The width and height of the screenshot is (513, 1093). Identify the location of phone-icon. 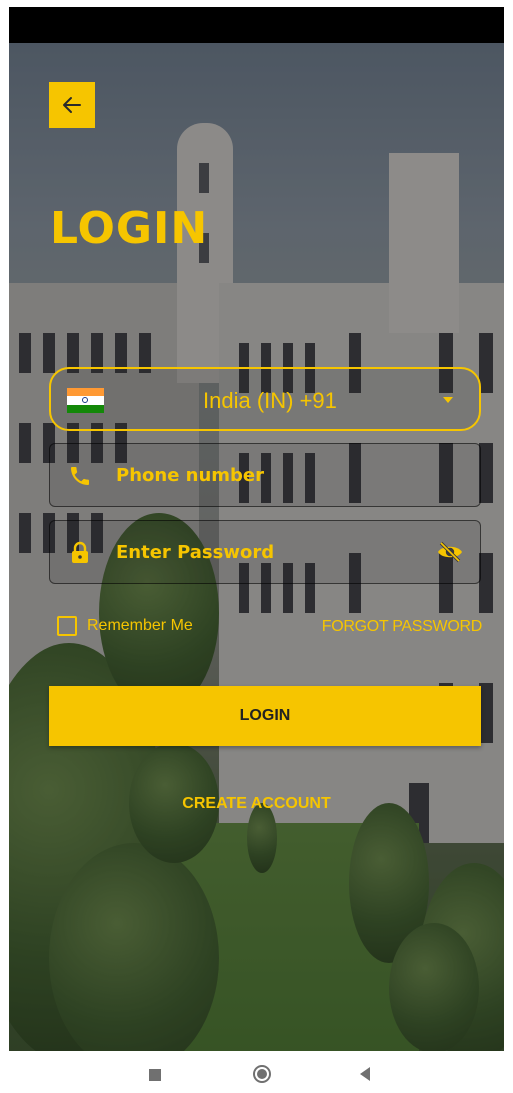
(80, 476).